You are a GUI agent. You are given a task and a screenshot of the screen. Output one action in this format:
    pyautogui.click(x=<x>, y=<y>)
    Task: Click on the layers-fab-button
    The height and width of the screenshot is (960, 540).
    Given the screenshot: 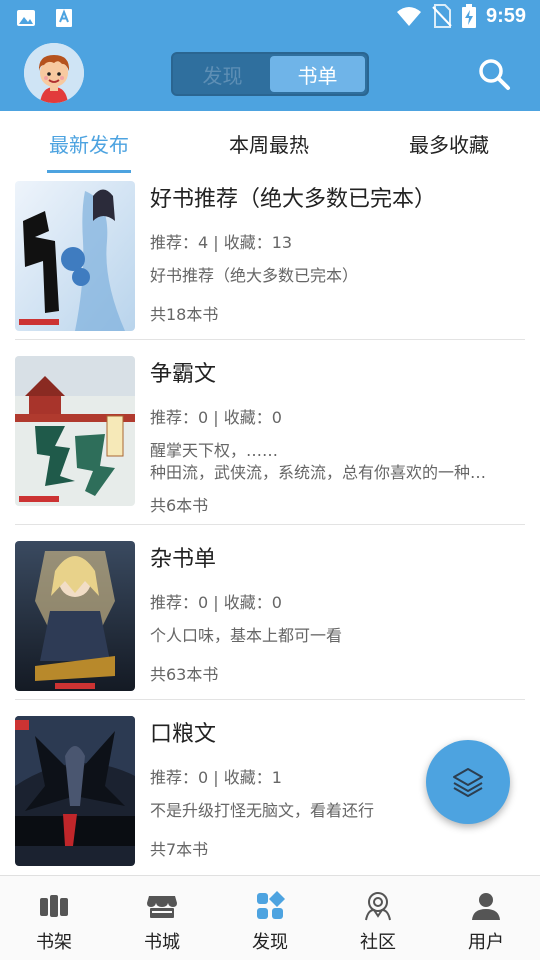 What is the action you would take?
    pyautogui.click(x=468, y=782)
    